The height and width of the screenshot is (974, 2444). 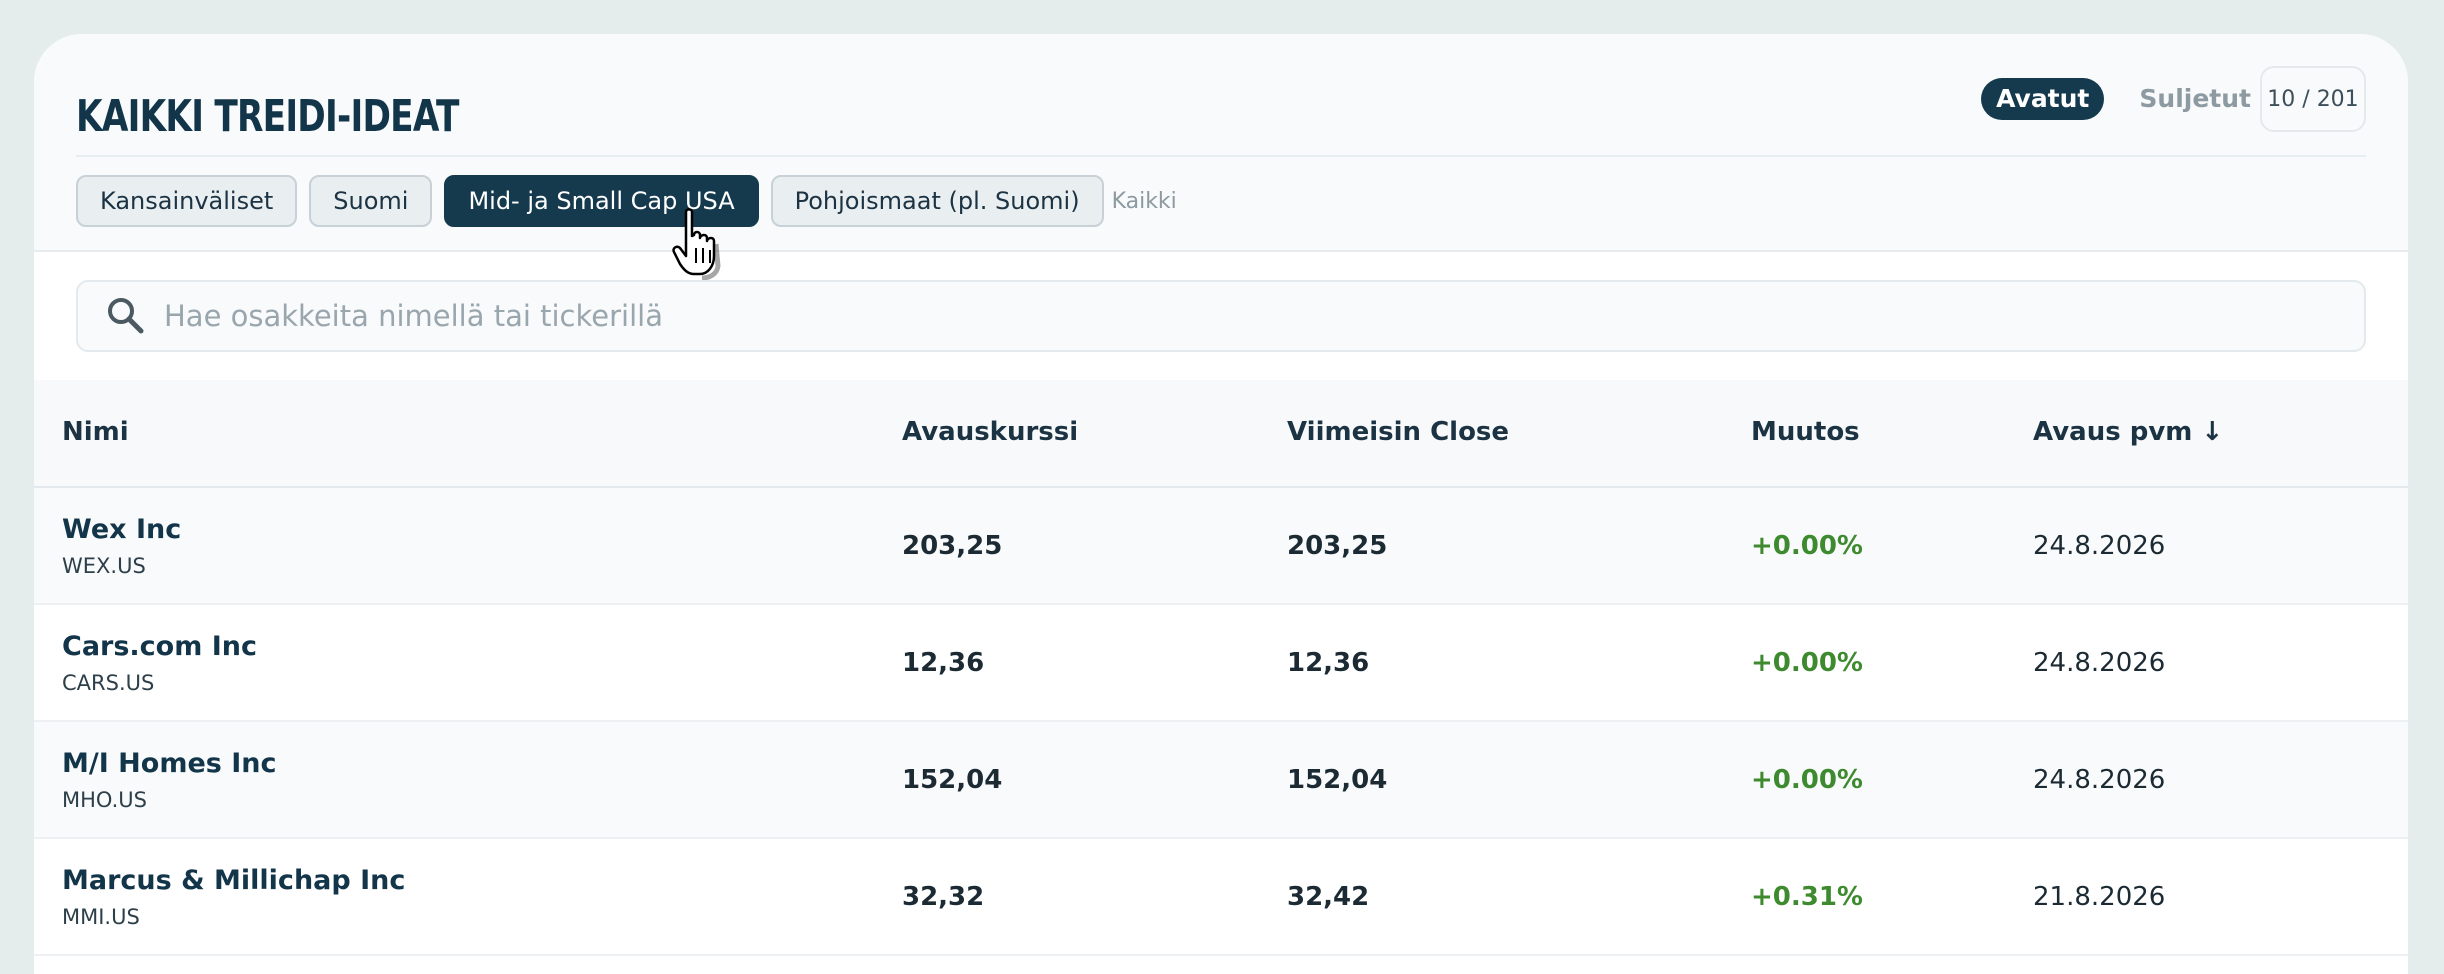 What do you see at coordinates (952, 546) in the screenshot?
I see `open-price: 203,25` at bounding box center [952, 546].